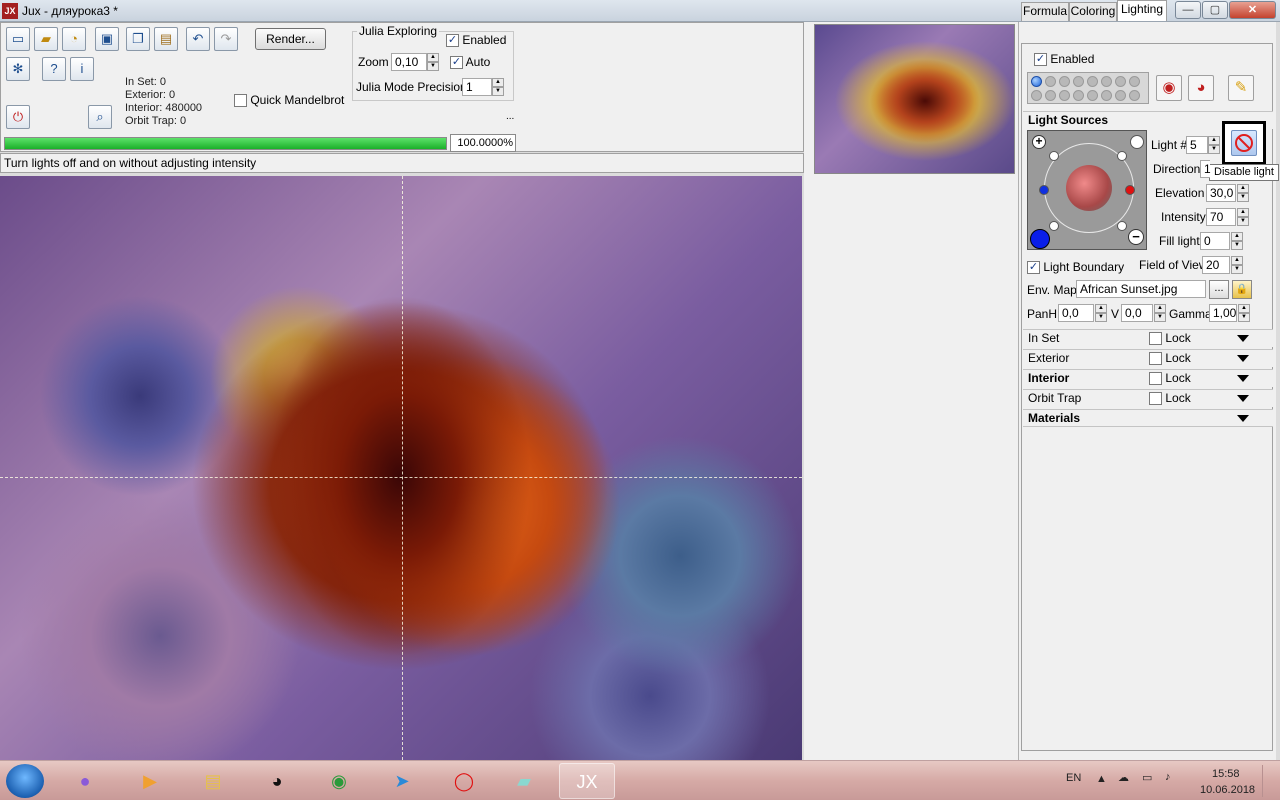 This screenshot has width=1280, height=800. What do you see at coordinates (100, 117) in the screenshot?
I see `zoom-magnifier-icon: ⌕` at bounding box center [100, 117].